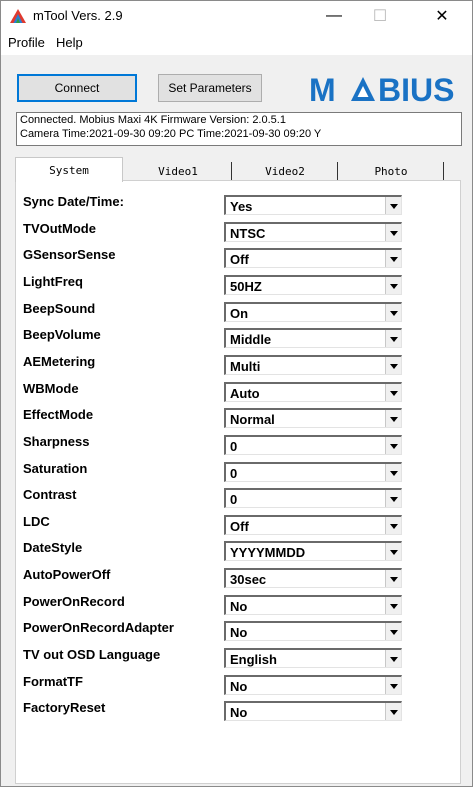 This screenshot has width=473, height=787. Describe the element at coordinates (313, 312) in the screenshot. I see `setting-dropdown: On` at that location.